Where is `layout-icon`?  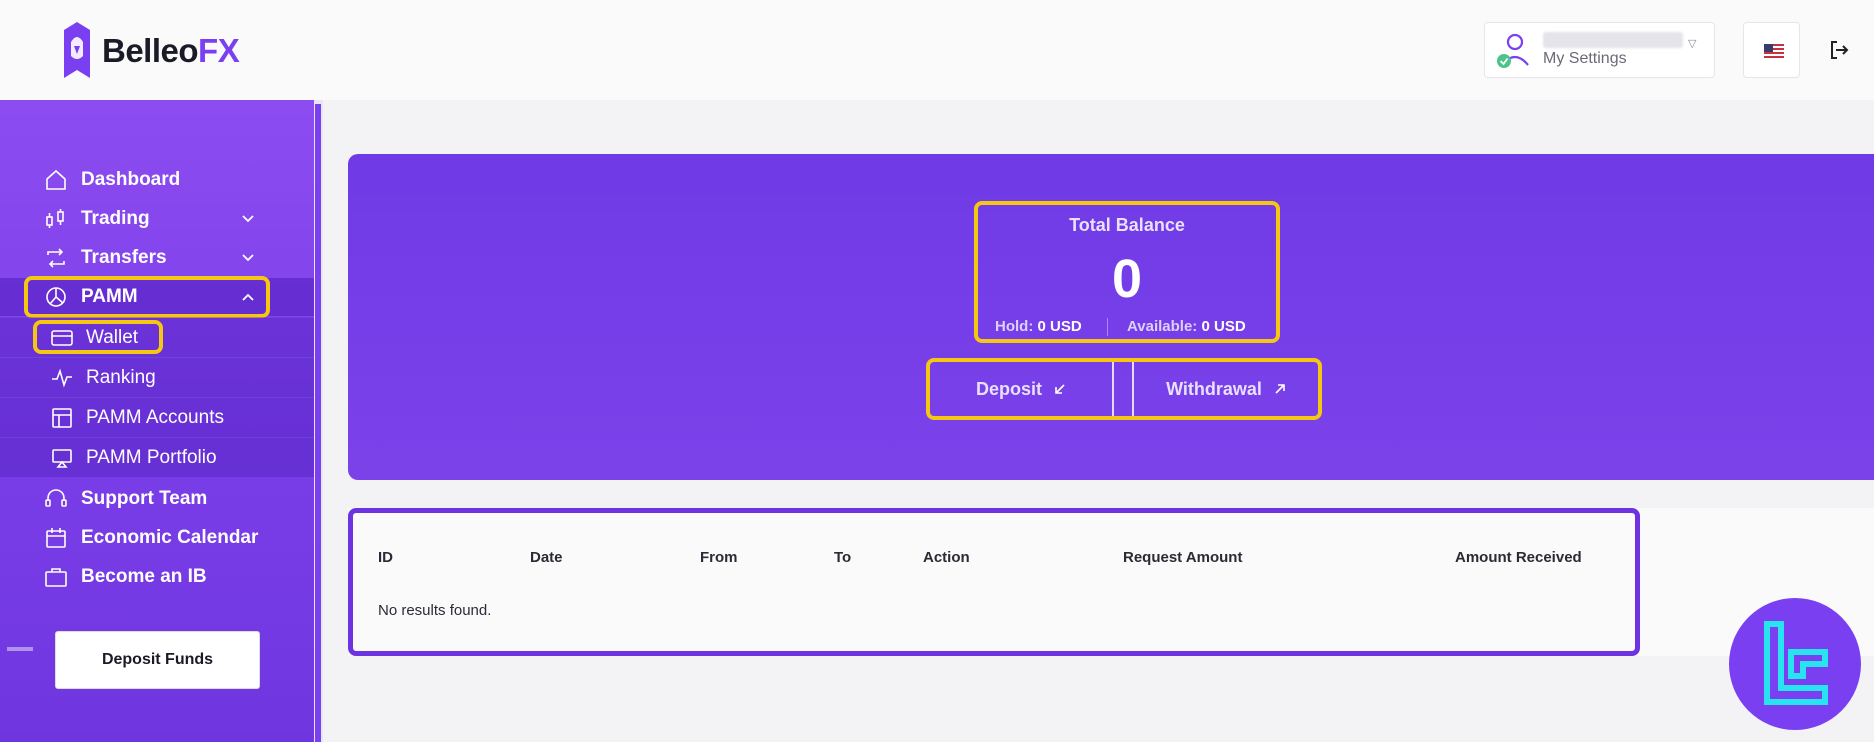 layout-icon is located at coordinates (62, 417).